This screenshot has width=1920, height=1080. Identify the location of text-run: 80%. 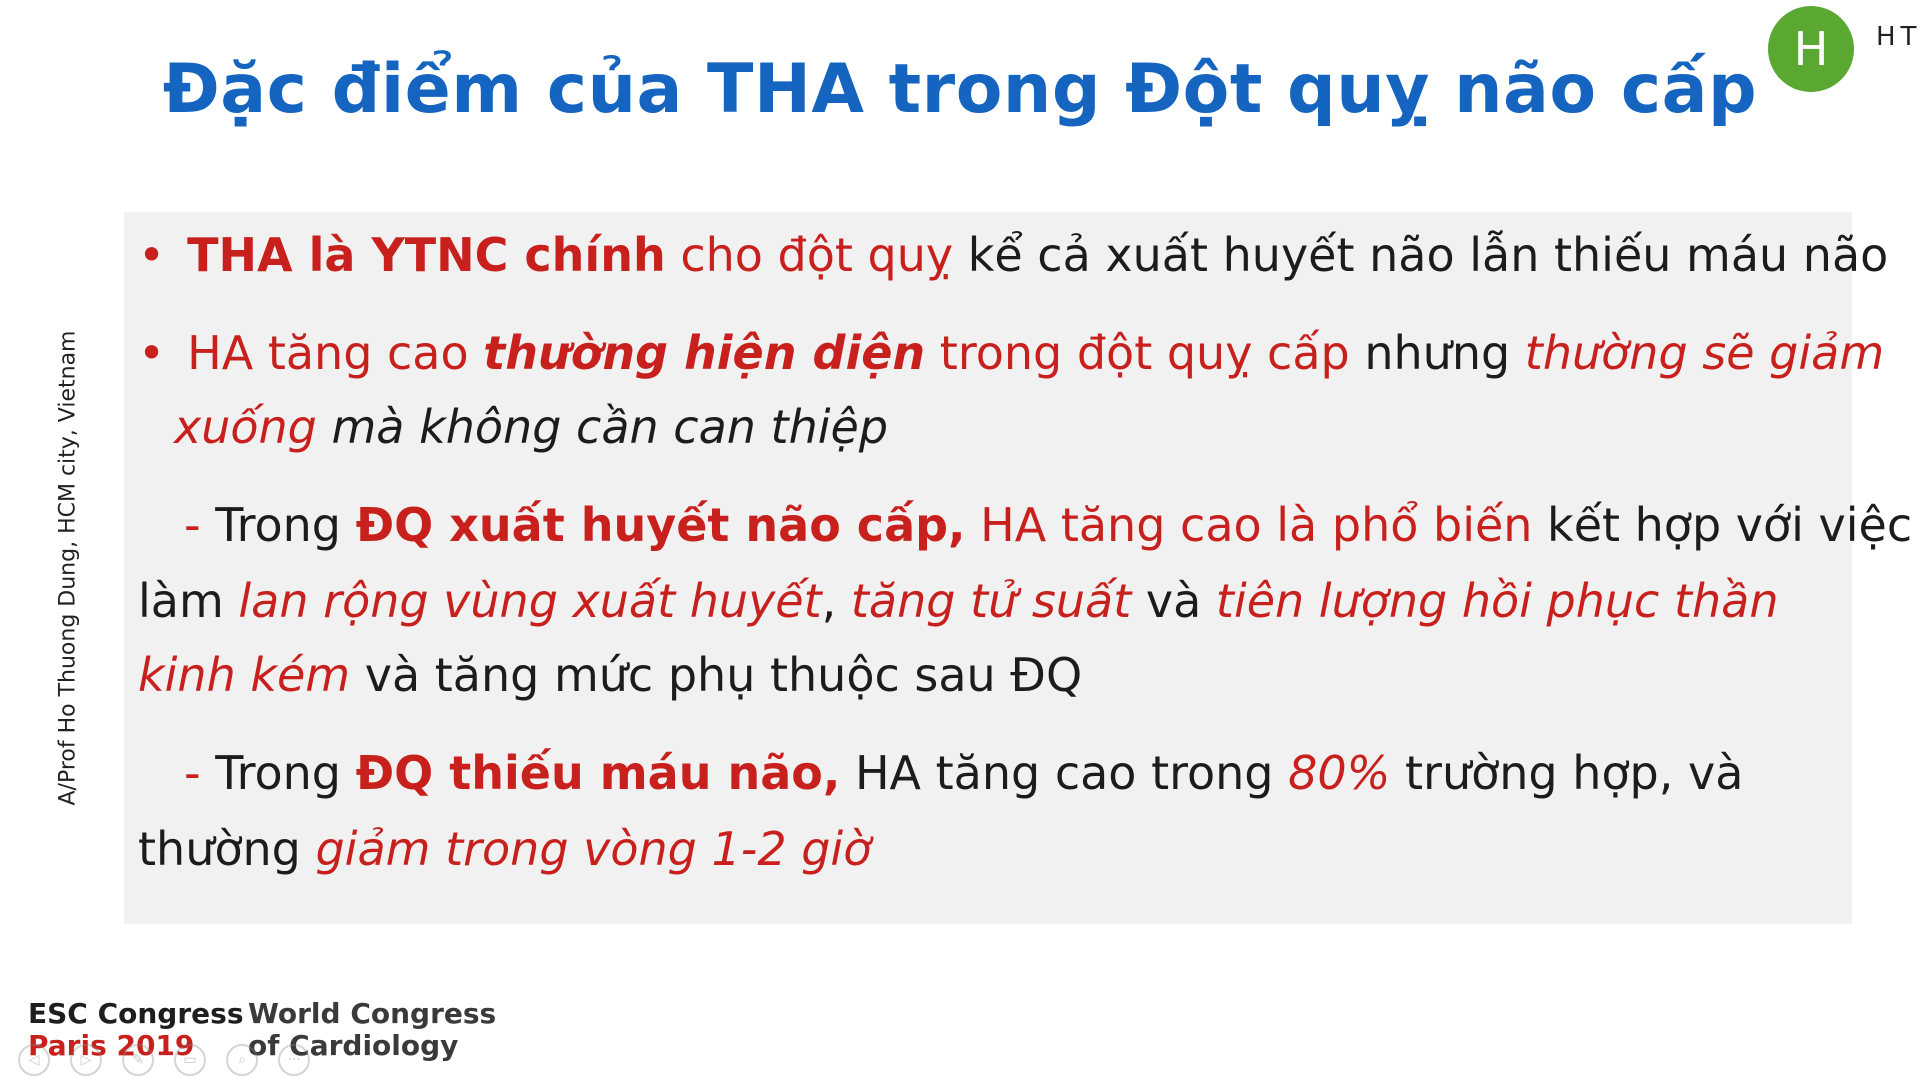
(1339, 773).